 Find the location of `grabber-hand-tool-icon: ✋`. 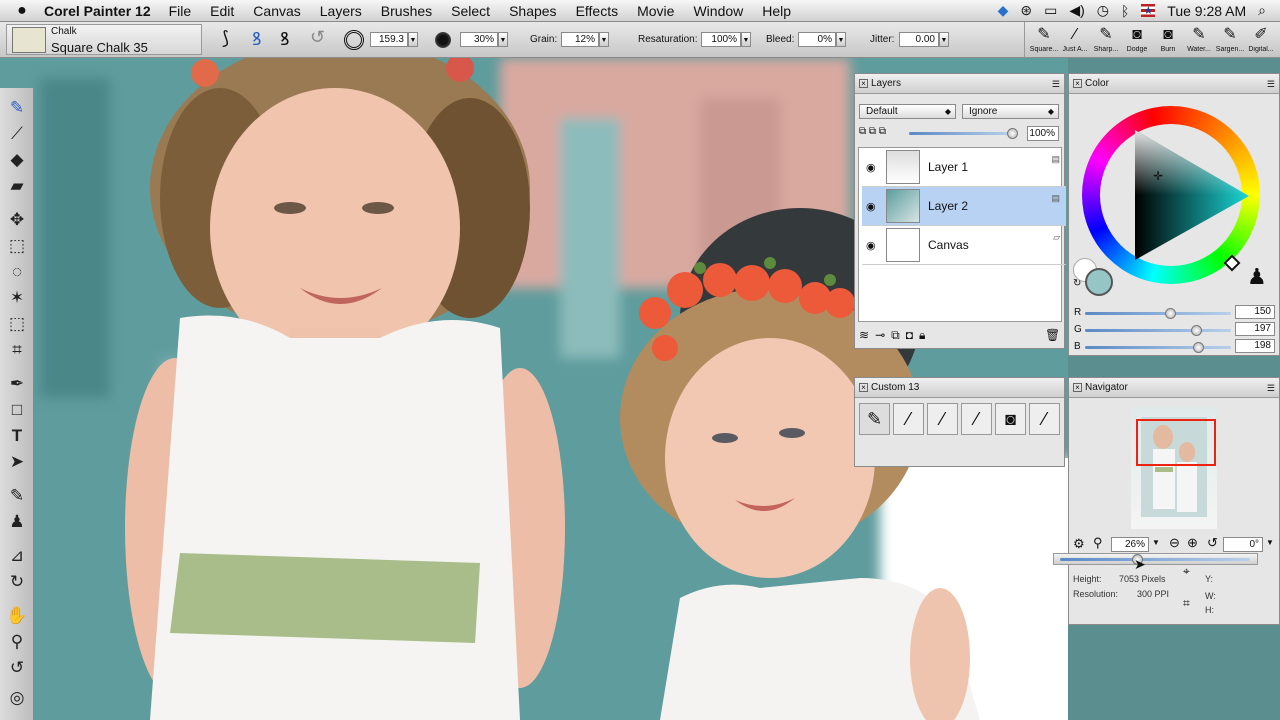

grabber-hand-tool-icon: ✋ is located at coordinates (17, 616).